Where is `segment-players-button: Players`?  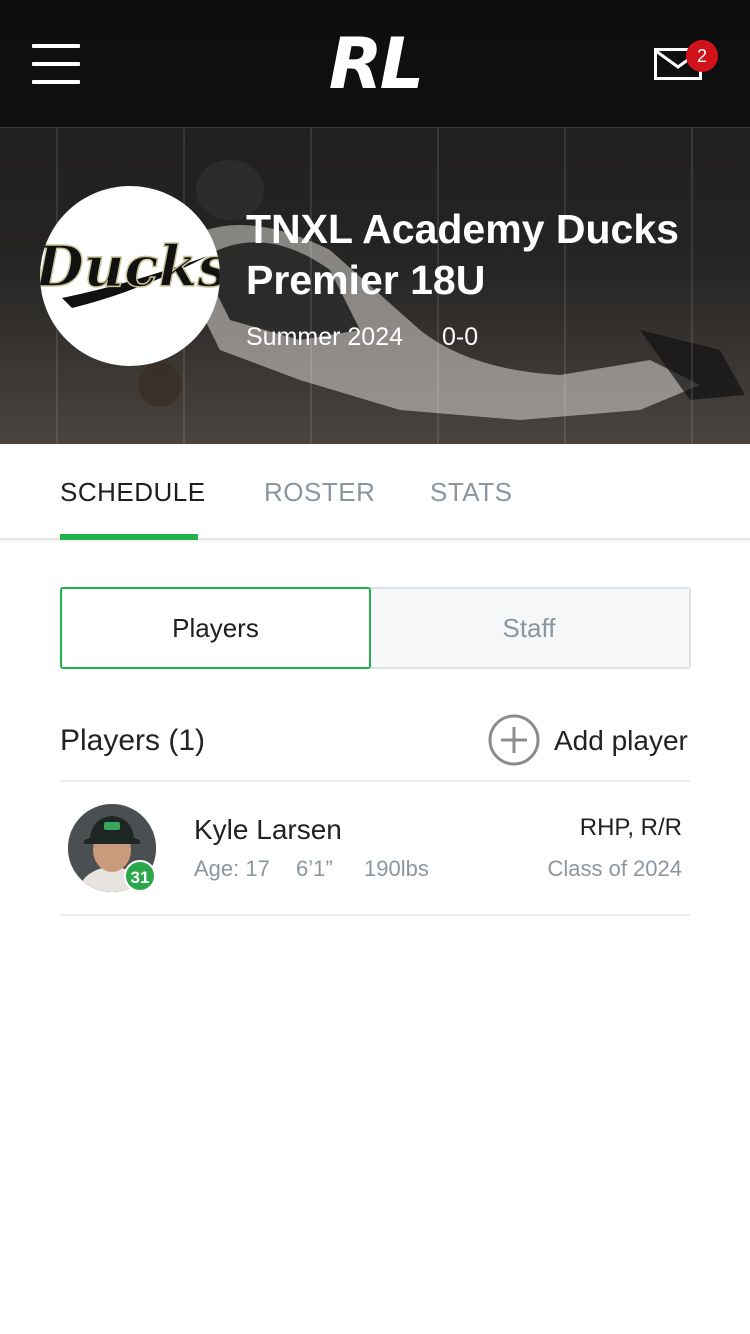 segment-players-button: Players is located at coordinates (215, 628).